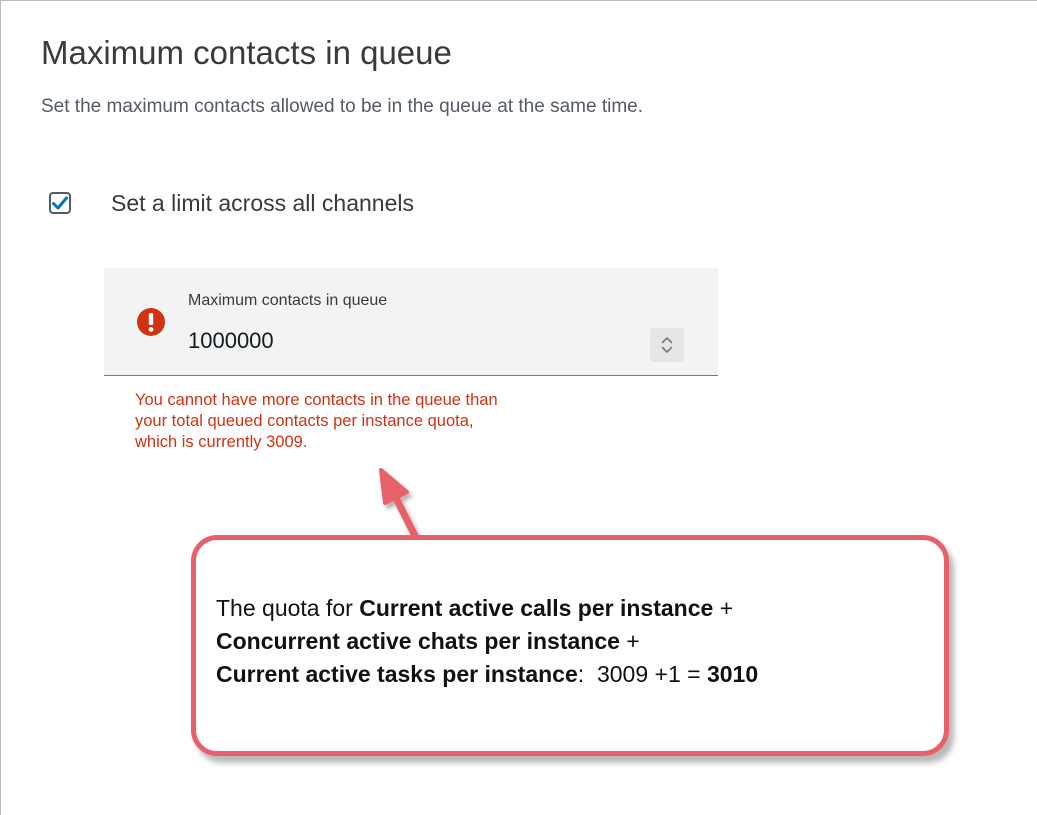 This screenshot has height=815, width=1037. Describe the element at coordinates (151, 322) in the screenshot. I see `exclamation-circle-icon` at that location.